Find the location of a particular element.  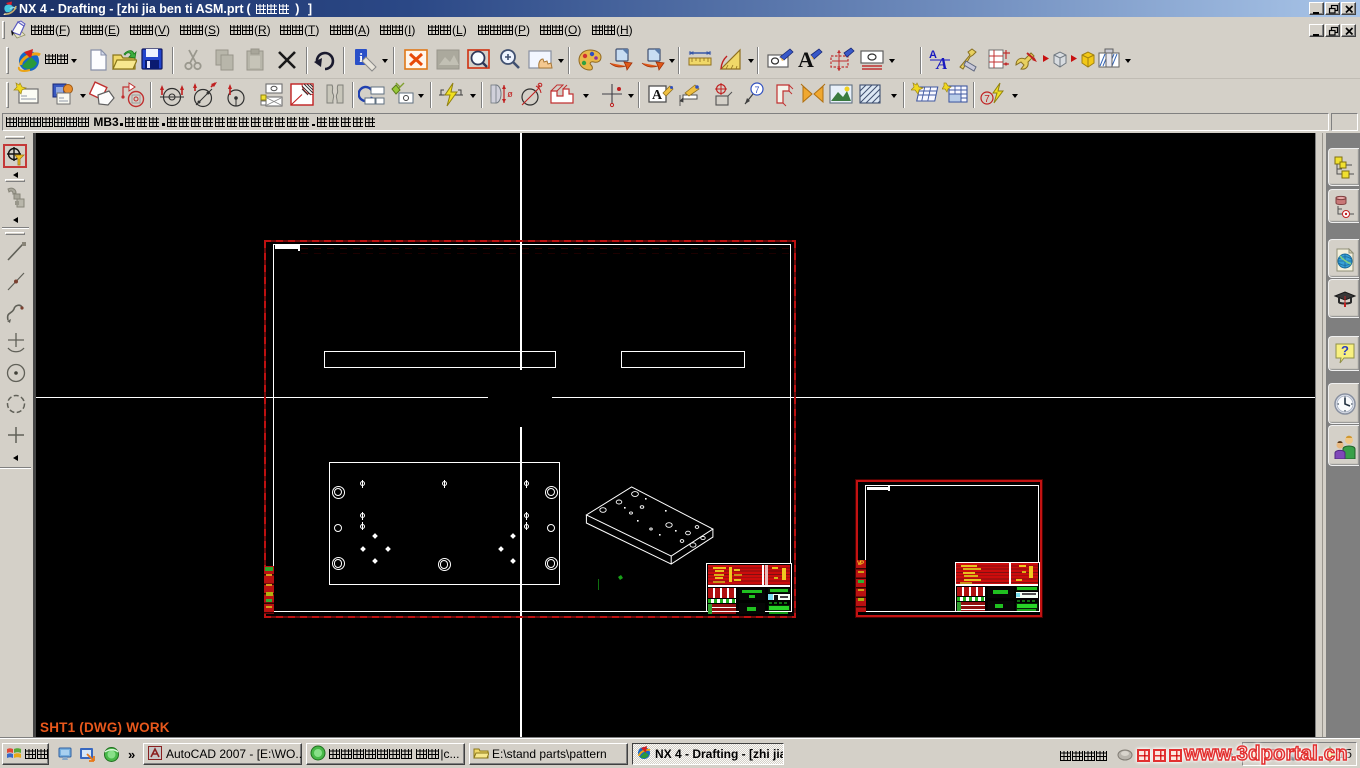

svg-text: i is located at coordinates (361, 57).